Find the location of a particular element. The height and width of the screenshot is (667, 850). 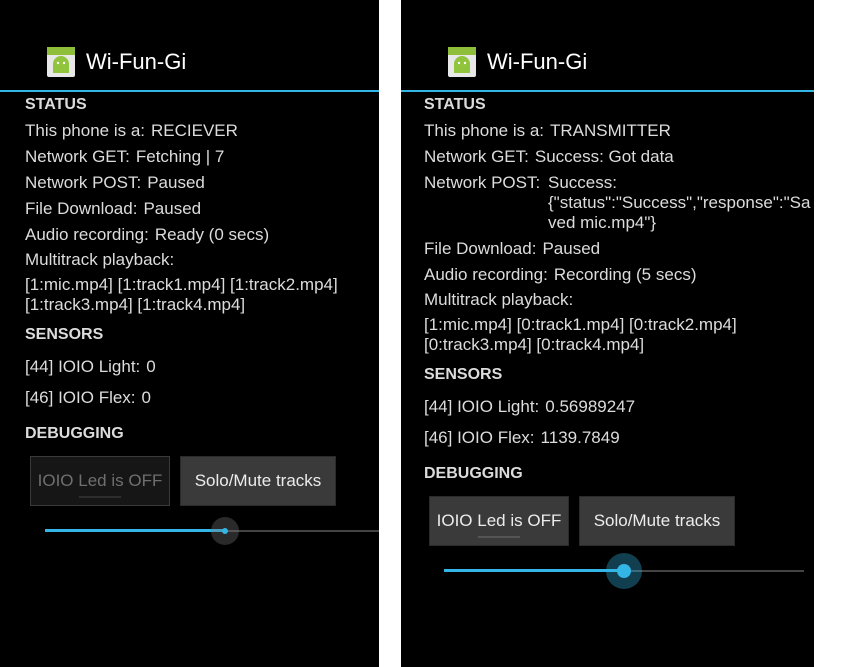

audio-recording-row: Audio recording: Ready (0 secs) is located at coordinates (147, 235).